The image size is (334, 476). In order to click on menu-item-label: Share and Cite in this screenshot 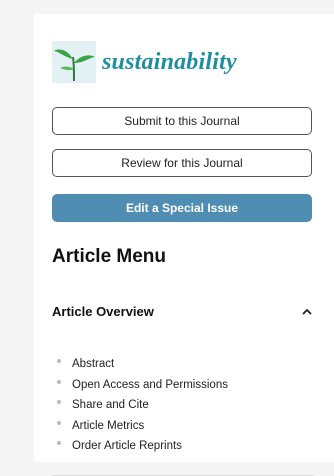, I will do `click(110, 405)`.